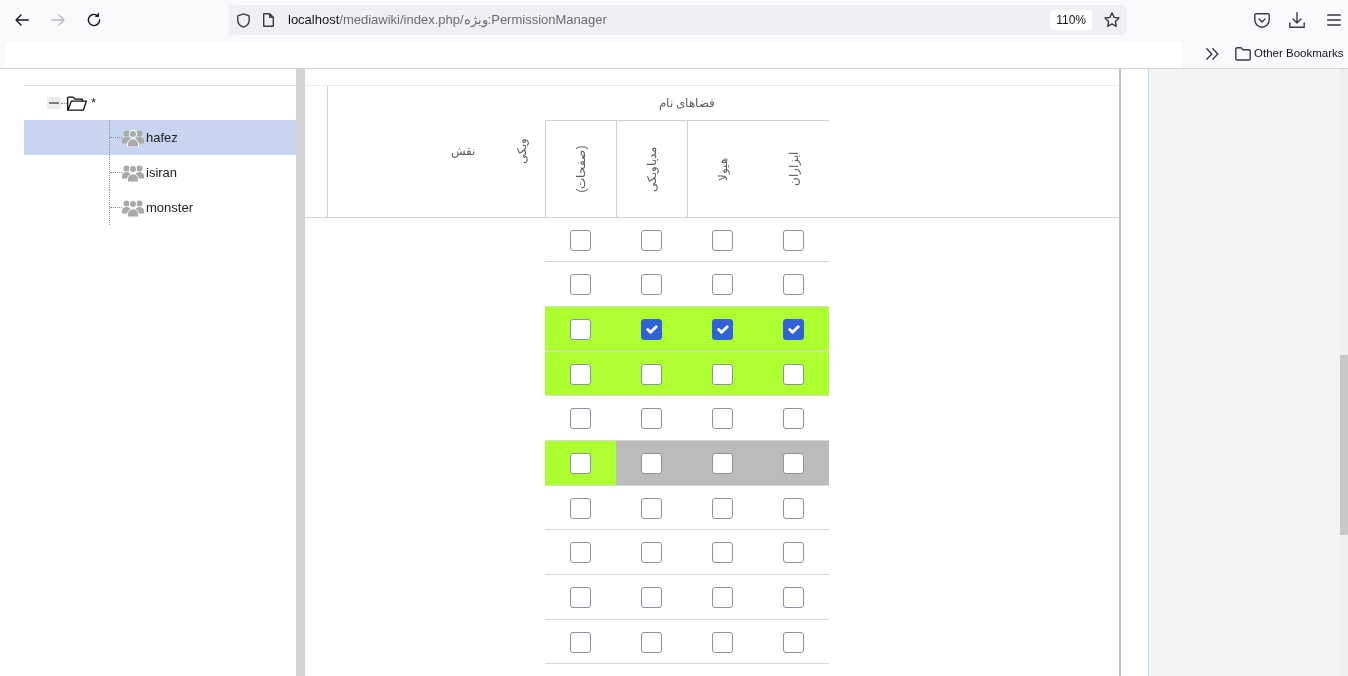 The image size is (1348, 676). I want to click on column-header: مدیاویکی, so click(651, 168).